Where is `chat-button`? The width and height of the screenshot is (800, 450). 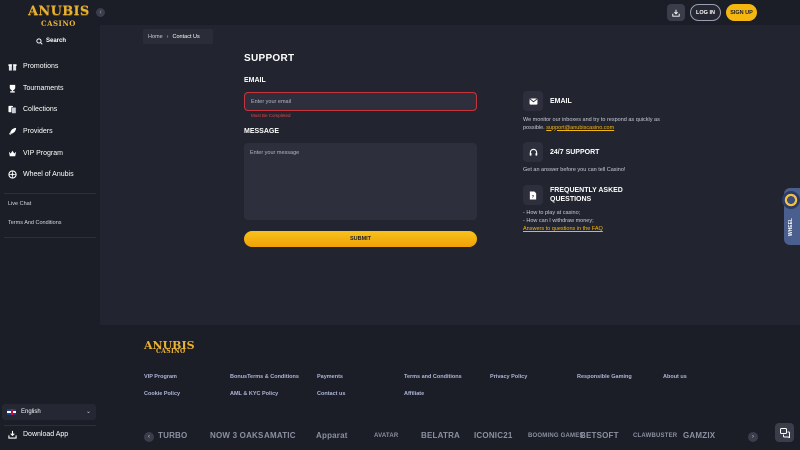
chat-button is located at coordinates (784, 432).